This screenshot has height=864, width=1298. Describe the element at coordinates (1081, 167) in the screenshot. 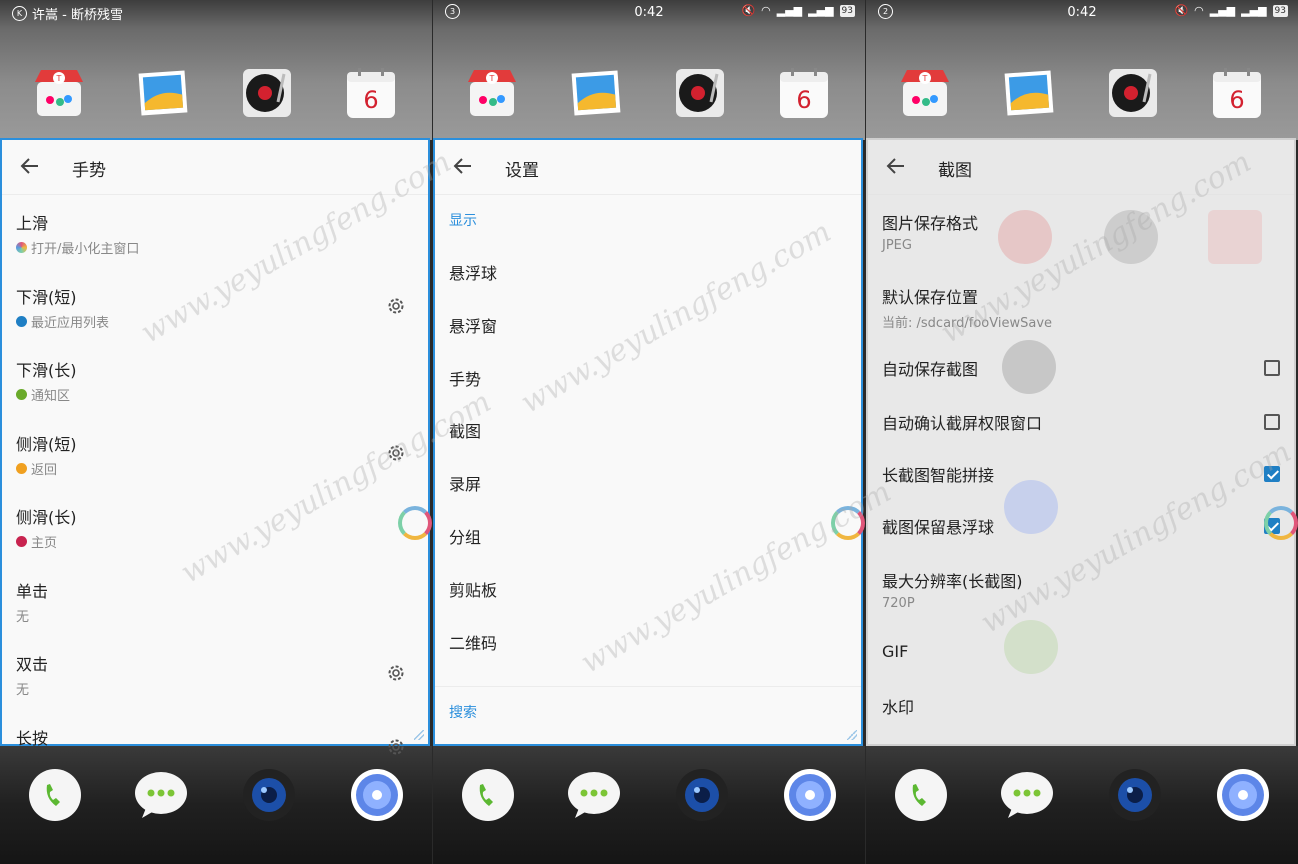

I see `window-header: 截图` at that location.